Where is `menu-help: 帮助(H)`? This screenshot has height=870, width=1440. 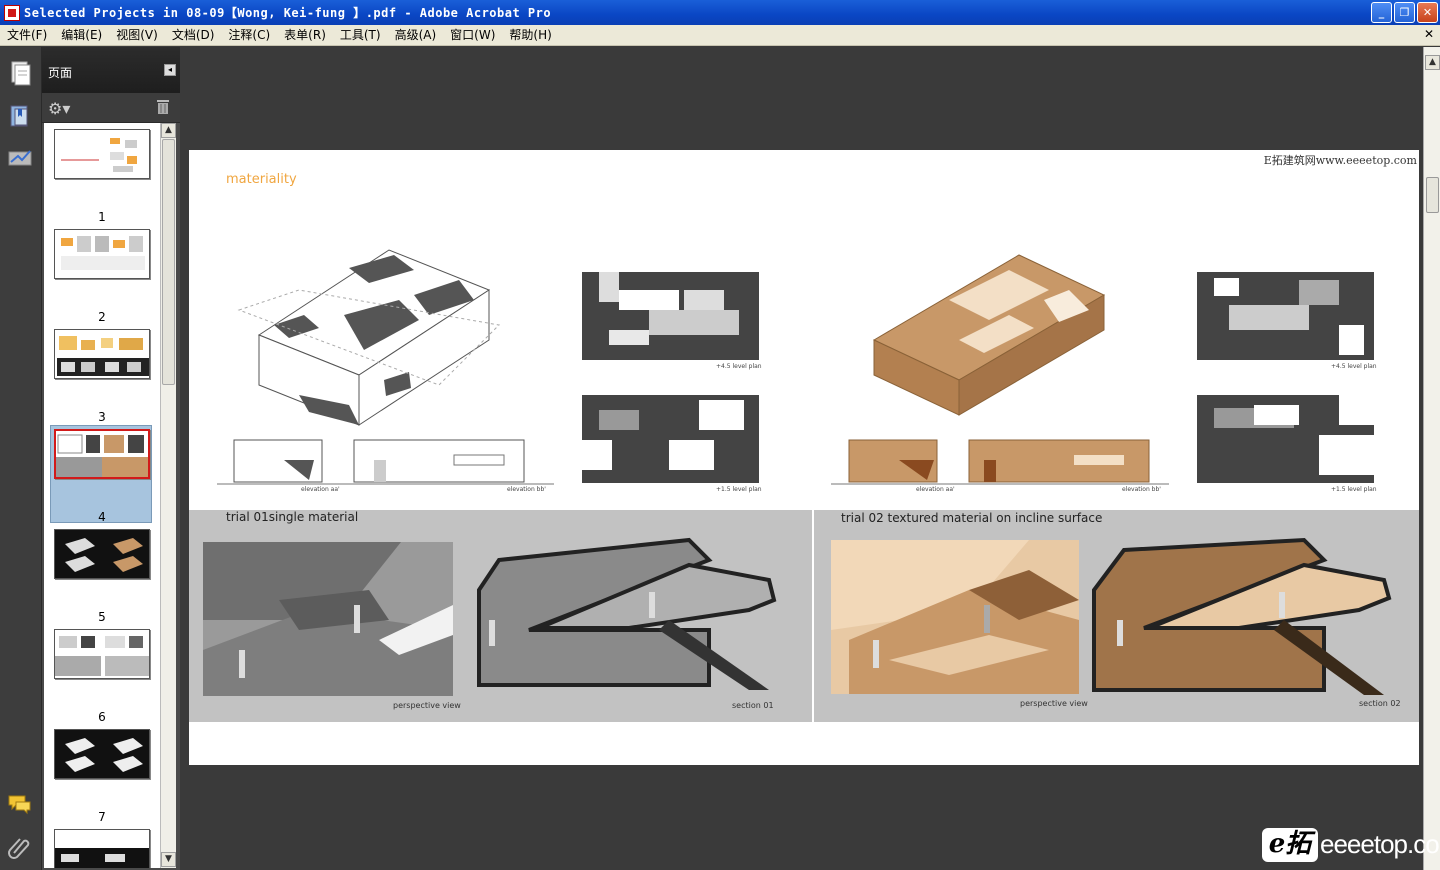
menu-help: 帮助(H) is located at coordinates (530, 35).